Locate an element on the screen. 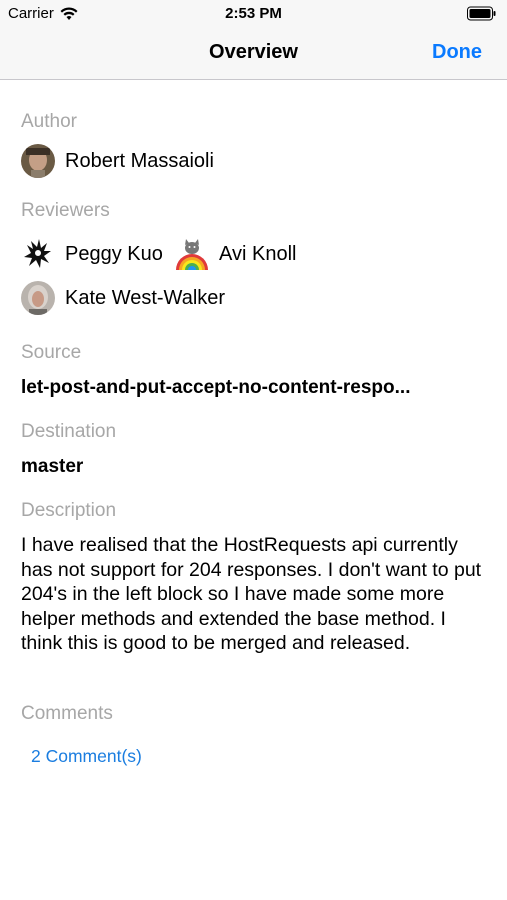  reviewer-peggy-kuo: Peggy Kuo is located at coordinates (92, 254).